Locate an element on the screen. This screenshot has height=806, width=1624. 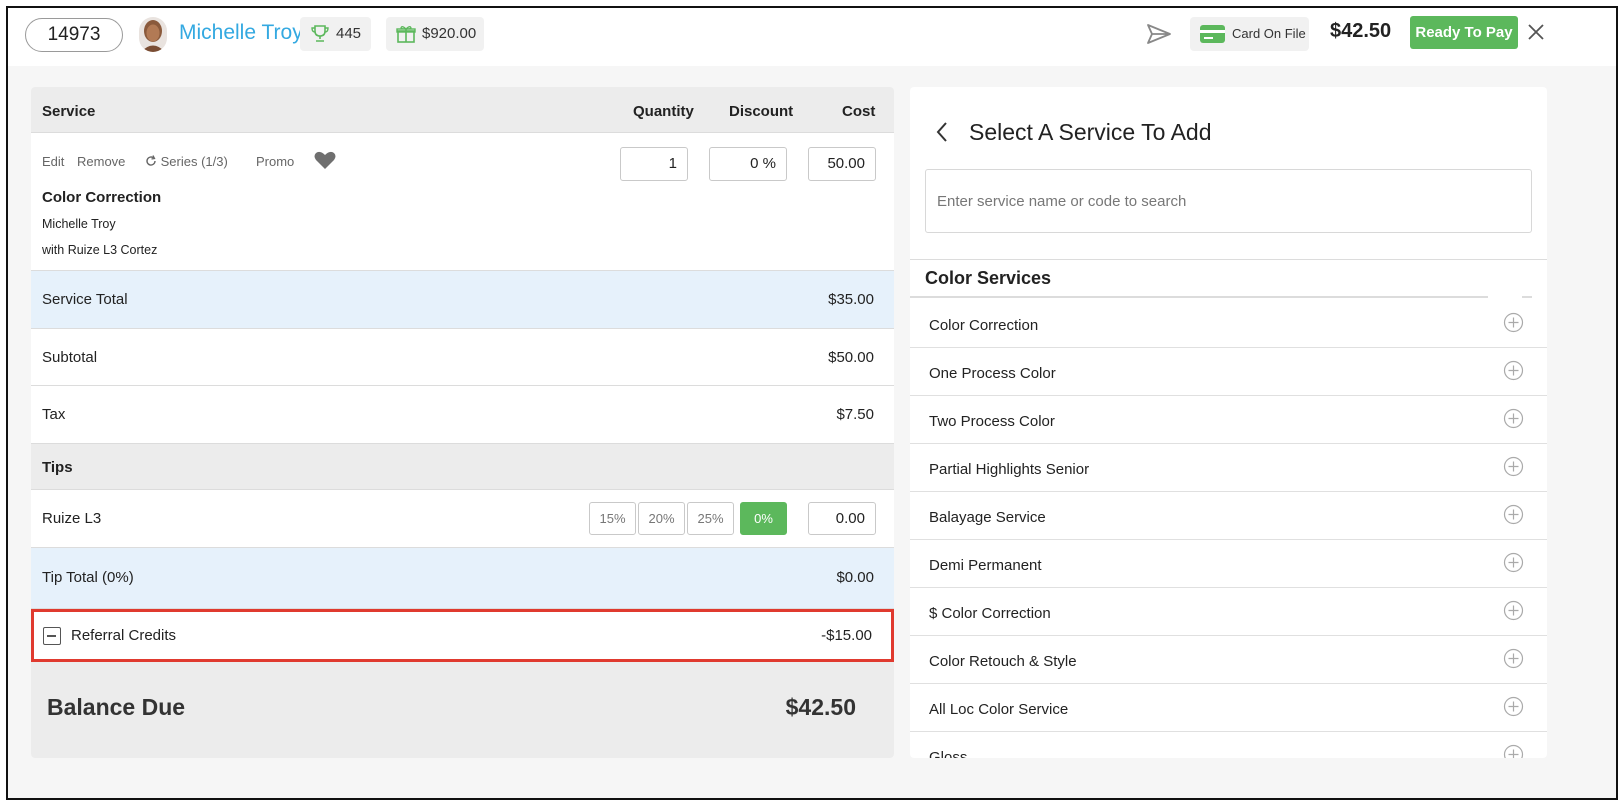
promo-link: Promo is located at coordinates (275, 161).